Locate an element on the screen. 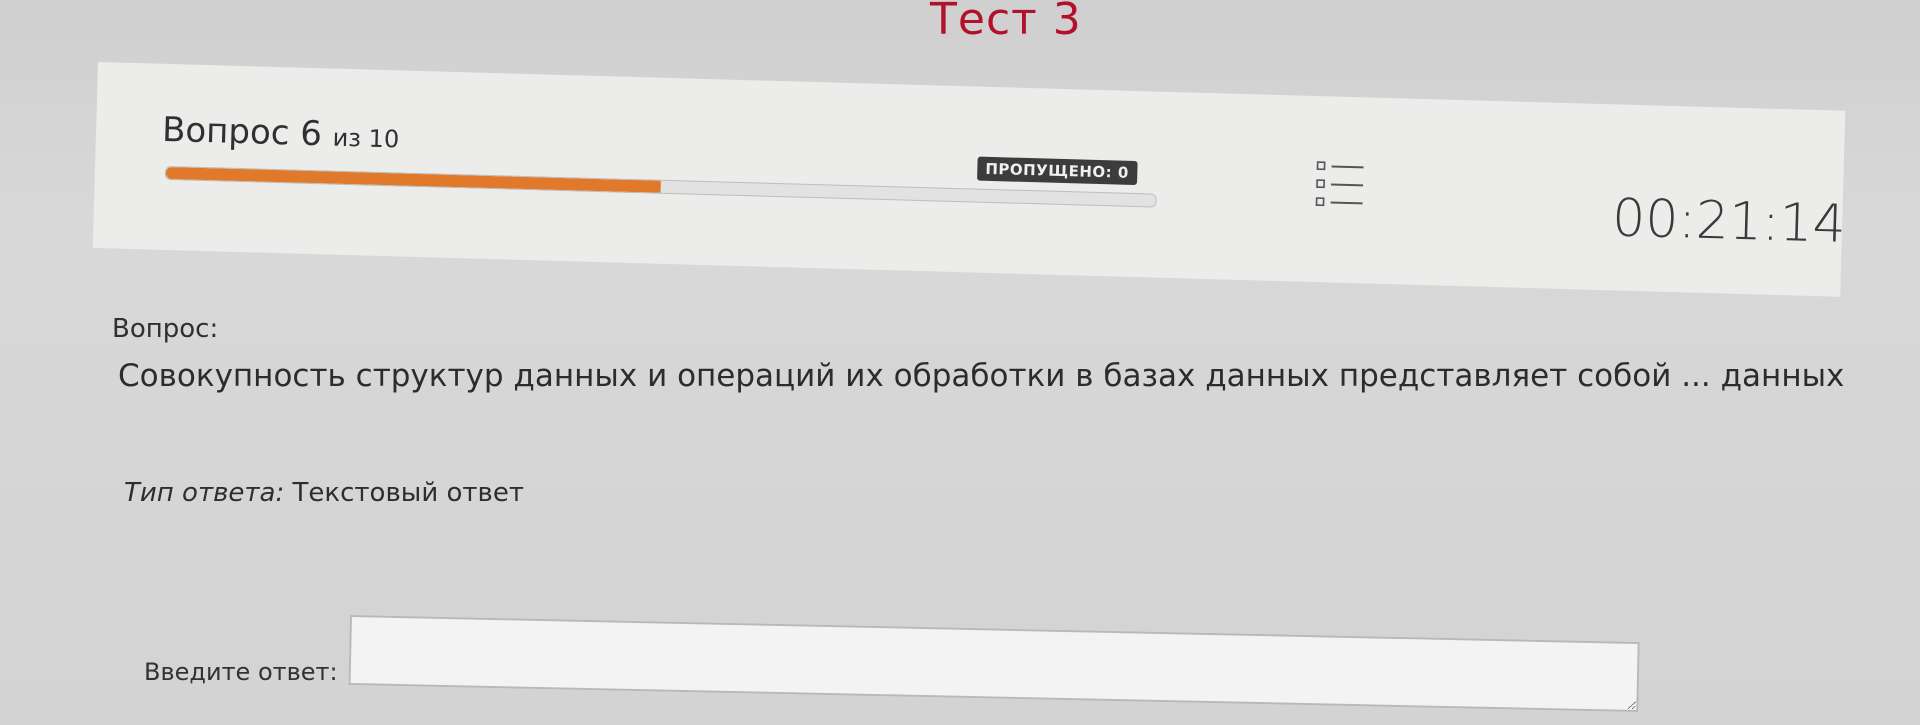  test-title: Тест 3 is located at coordinates (1006, 22).